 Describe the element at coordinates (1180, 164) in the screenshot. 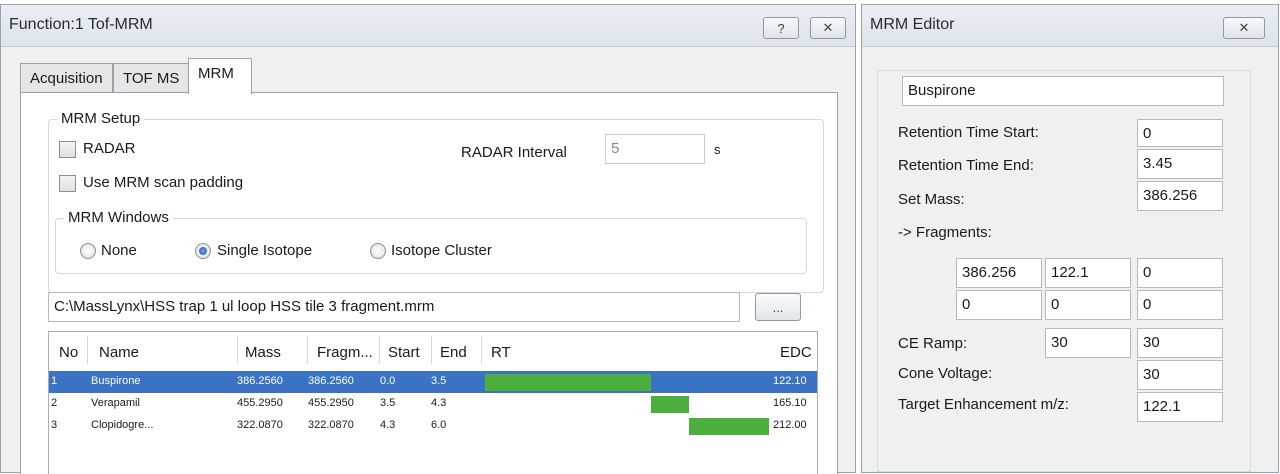

I see `retention-end-input: 3.45` at that location.